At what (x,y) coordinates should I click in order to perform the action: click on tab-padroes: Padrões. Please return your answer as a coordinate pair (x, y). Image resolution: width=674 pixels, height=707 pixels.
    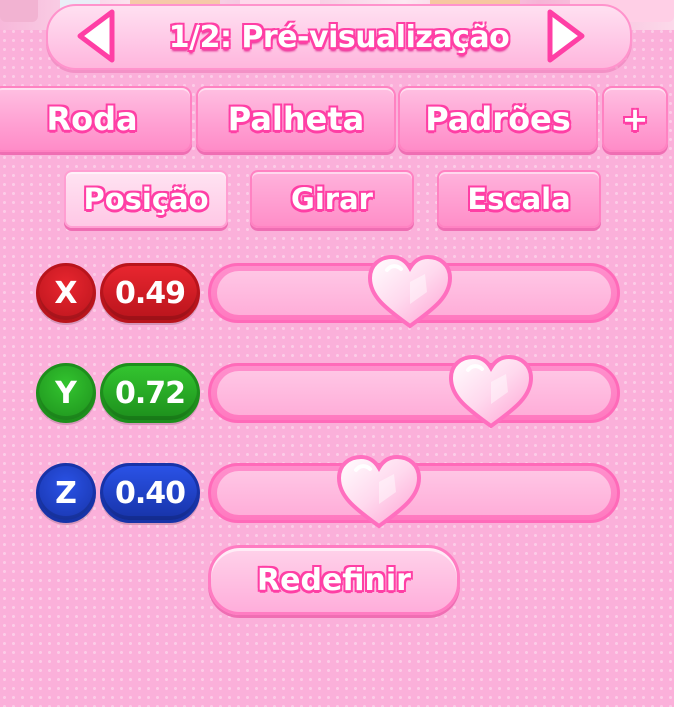
    Looking at the image, I should click on (498, 119).